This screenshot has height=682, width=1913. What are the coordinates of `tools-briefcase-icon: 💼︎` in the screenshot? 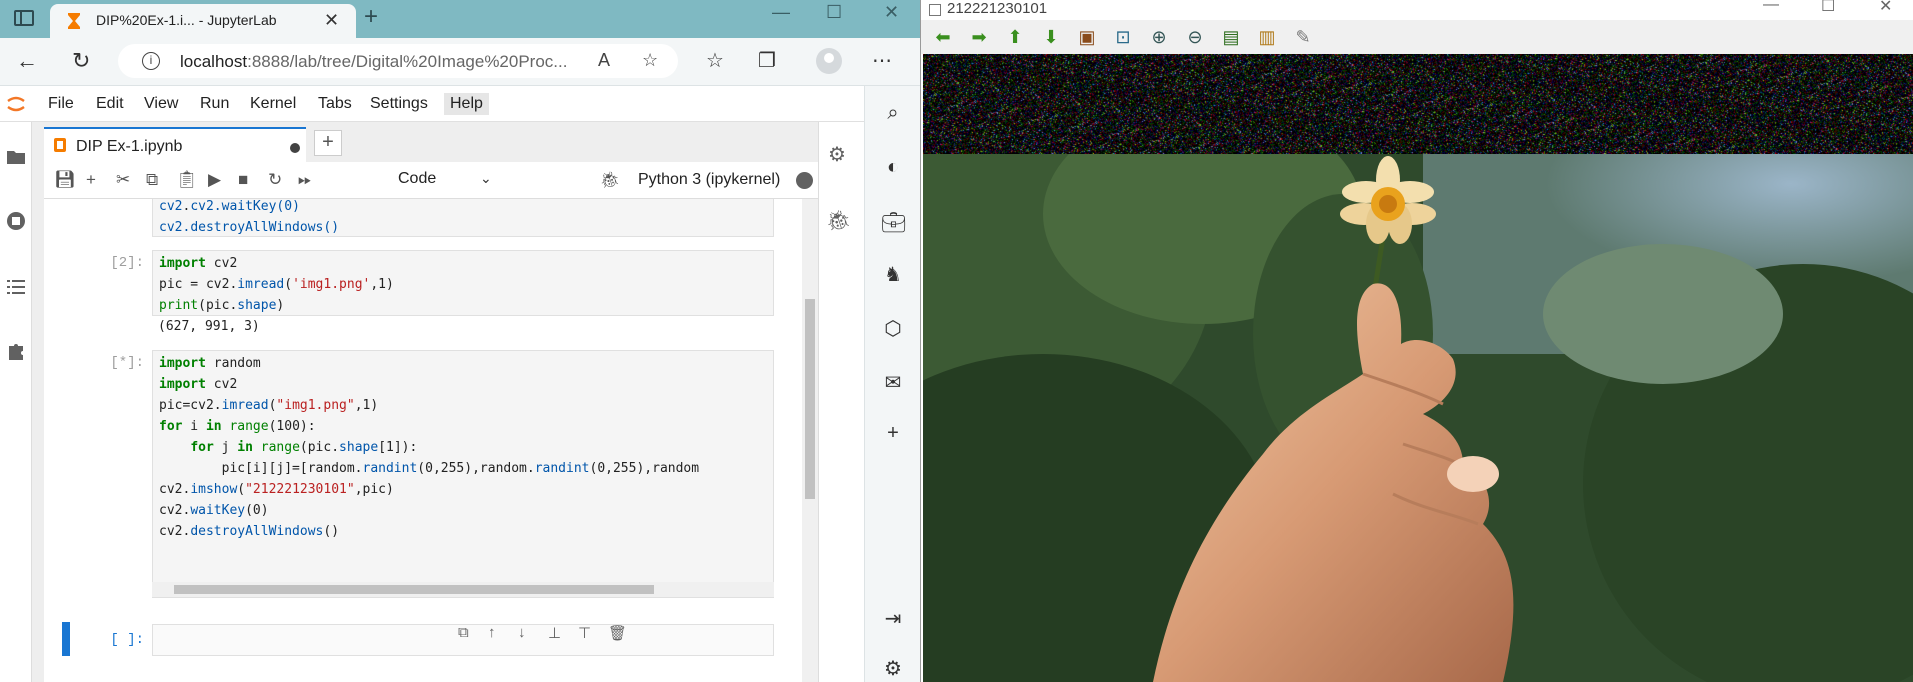 It's located at (893, 222).